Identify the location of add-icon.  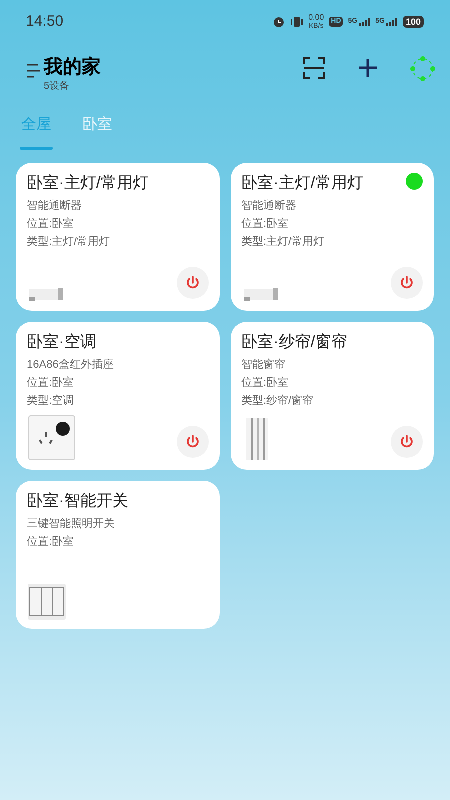
(368, 68).